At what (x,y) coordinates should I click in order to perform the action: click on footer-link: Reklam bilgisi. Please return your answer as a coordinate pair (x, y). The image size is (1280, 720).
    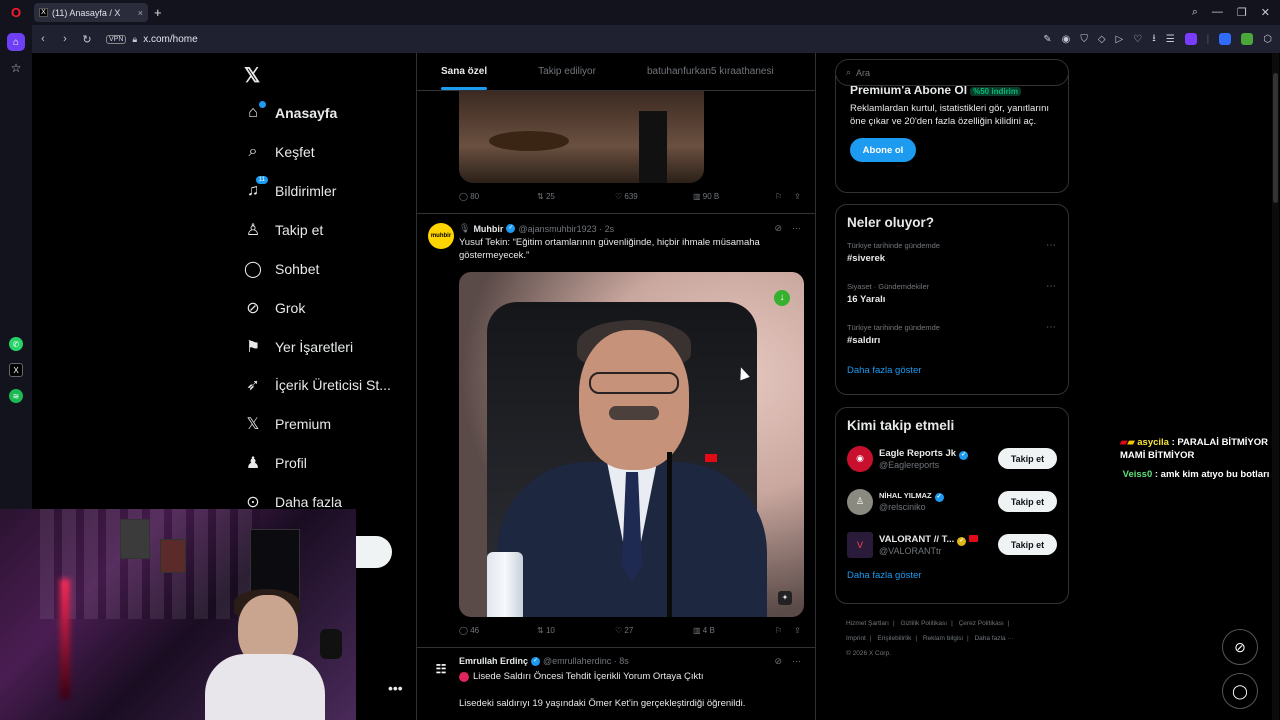
    Looking at the image, I should click on (943, 638).